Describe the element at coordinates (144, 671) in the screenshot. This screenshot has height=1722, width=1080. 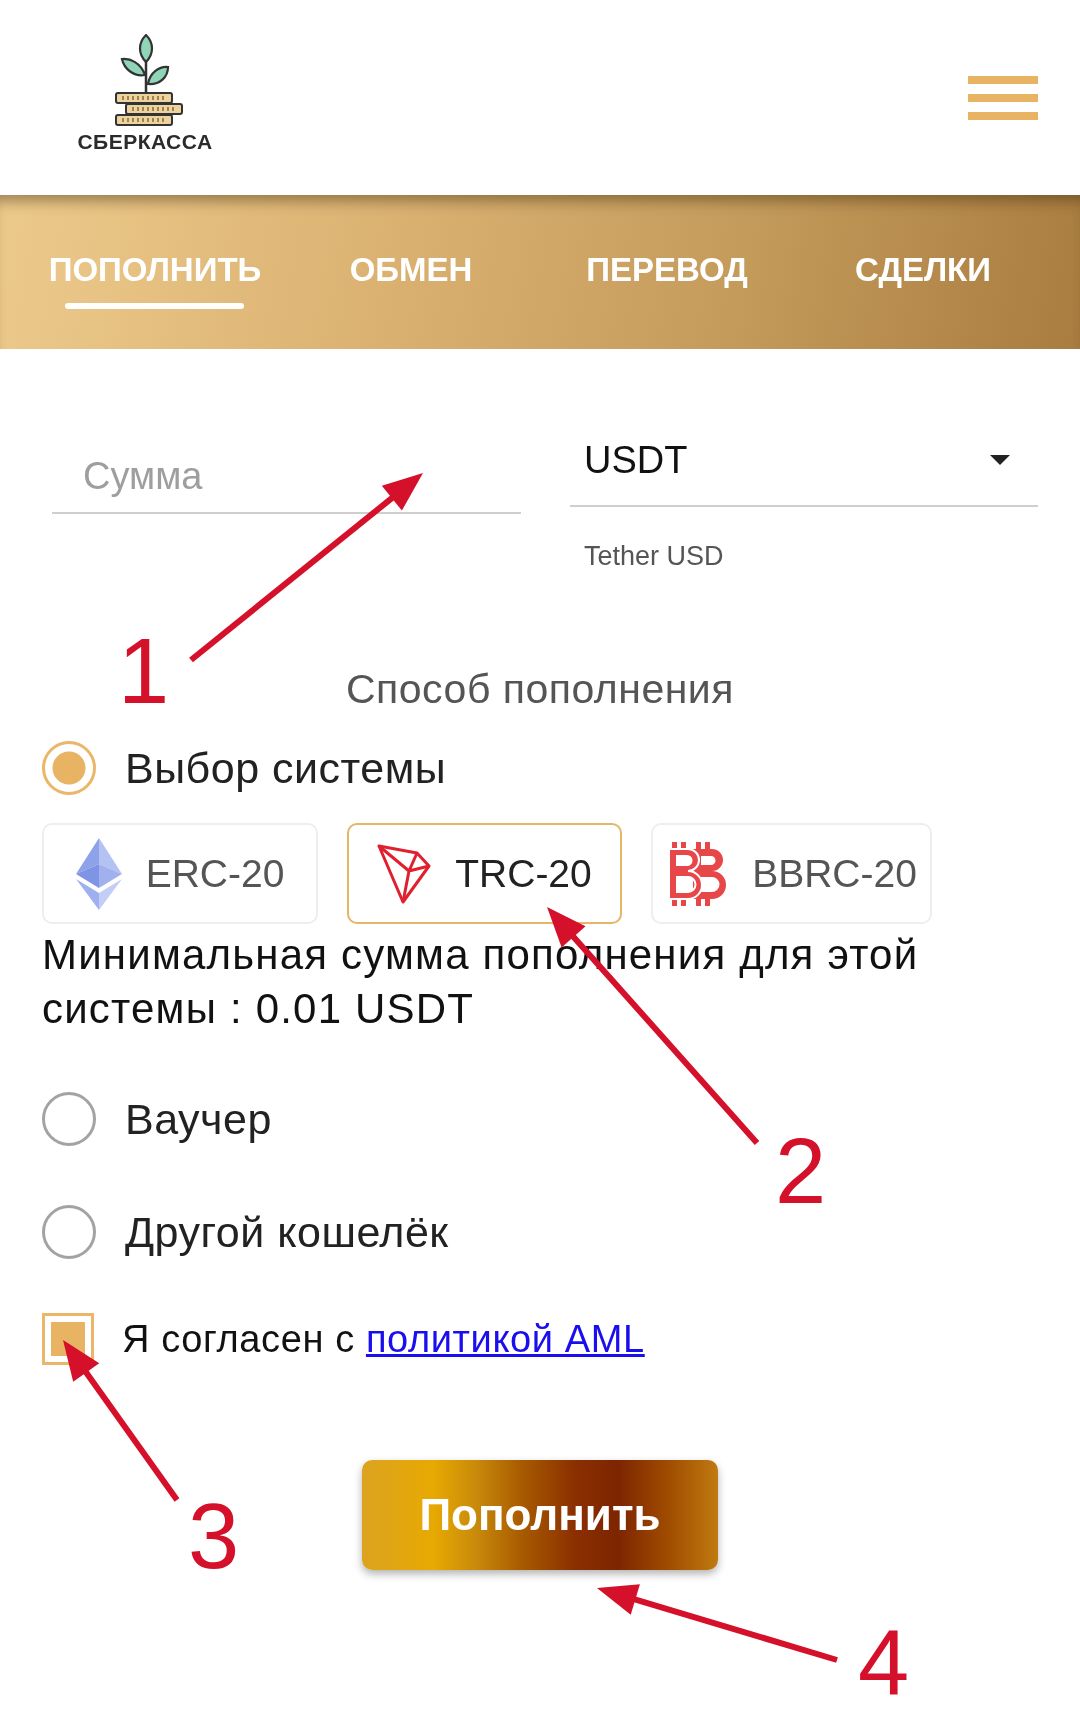
I see `annotation-number: 1` at that location.